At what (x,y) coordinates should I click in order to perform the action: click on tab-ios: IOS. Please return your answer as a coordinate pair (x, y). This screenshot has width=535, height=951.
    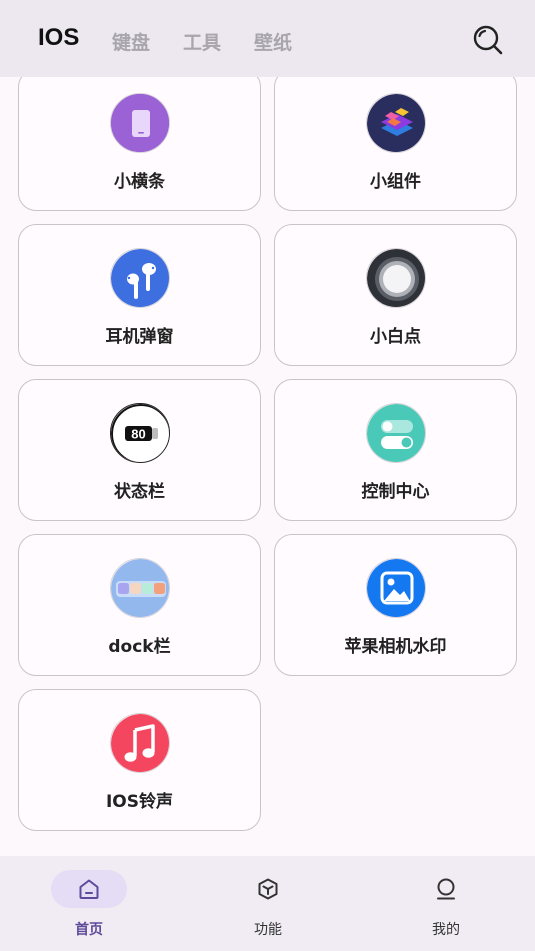
    Looking at the image, I should click on (58, 38).